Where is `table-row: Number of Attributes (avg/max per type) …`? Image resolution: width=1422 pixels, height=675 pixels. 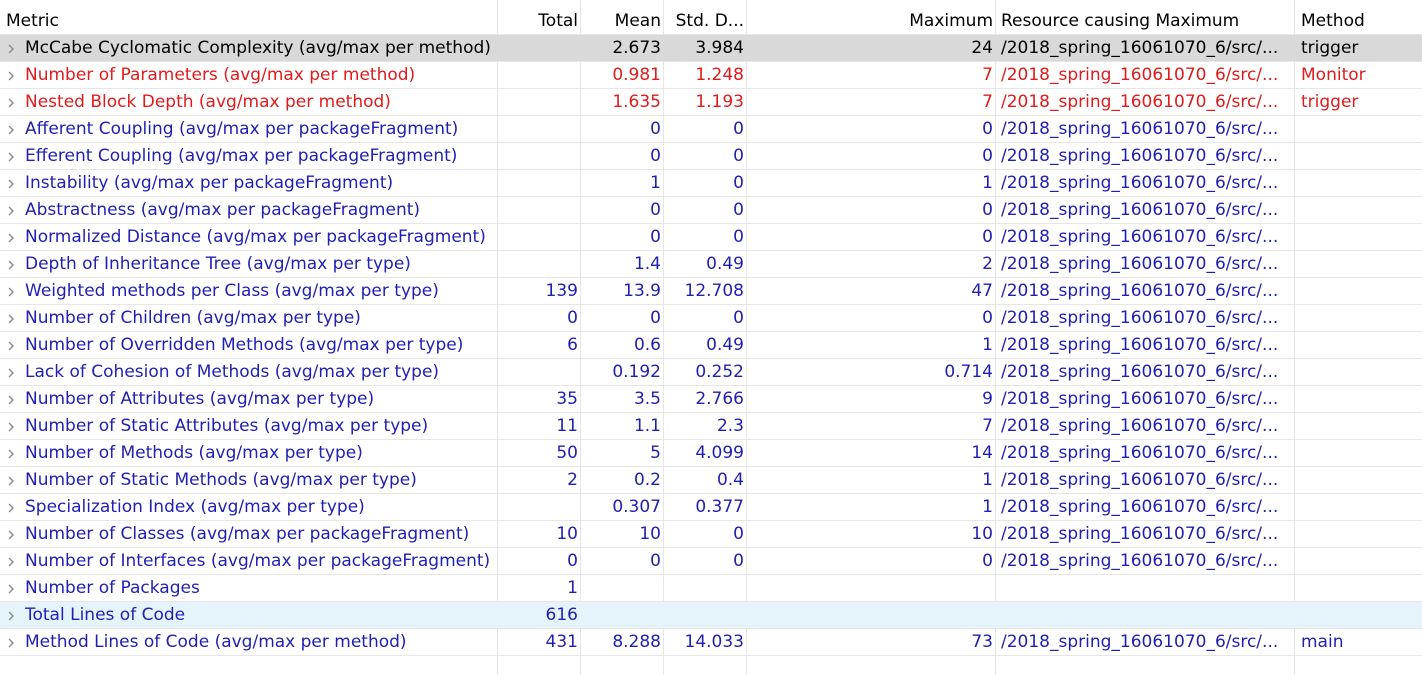
table-row: Number of Attributes (avg/max per type) … is located at coordinates (711, 399).